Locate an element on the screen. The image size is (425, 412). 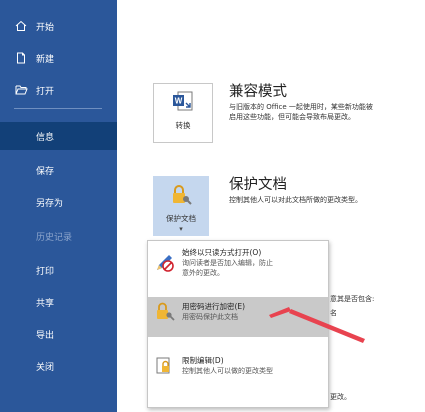
compat-mode-title: 兼容模式 is located at coordinates (258, 92).